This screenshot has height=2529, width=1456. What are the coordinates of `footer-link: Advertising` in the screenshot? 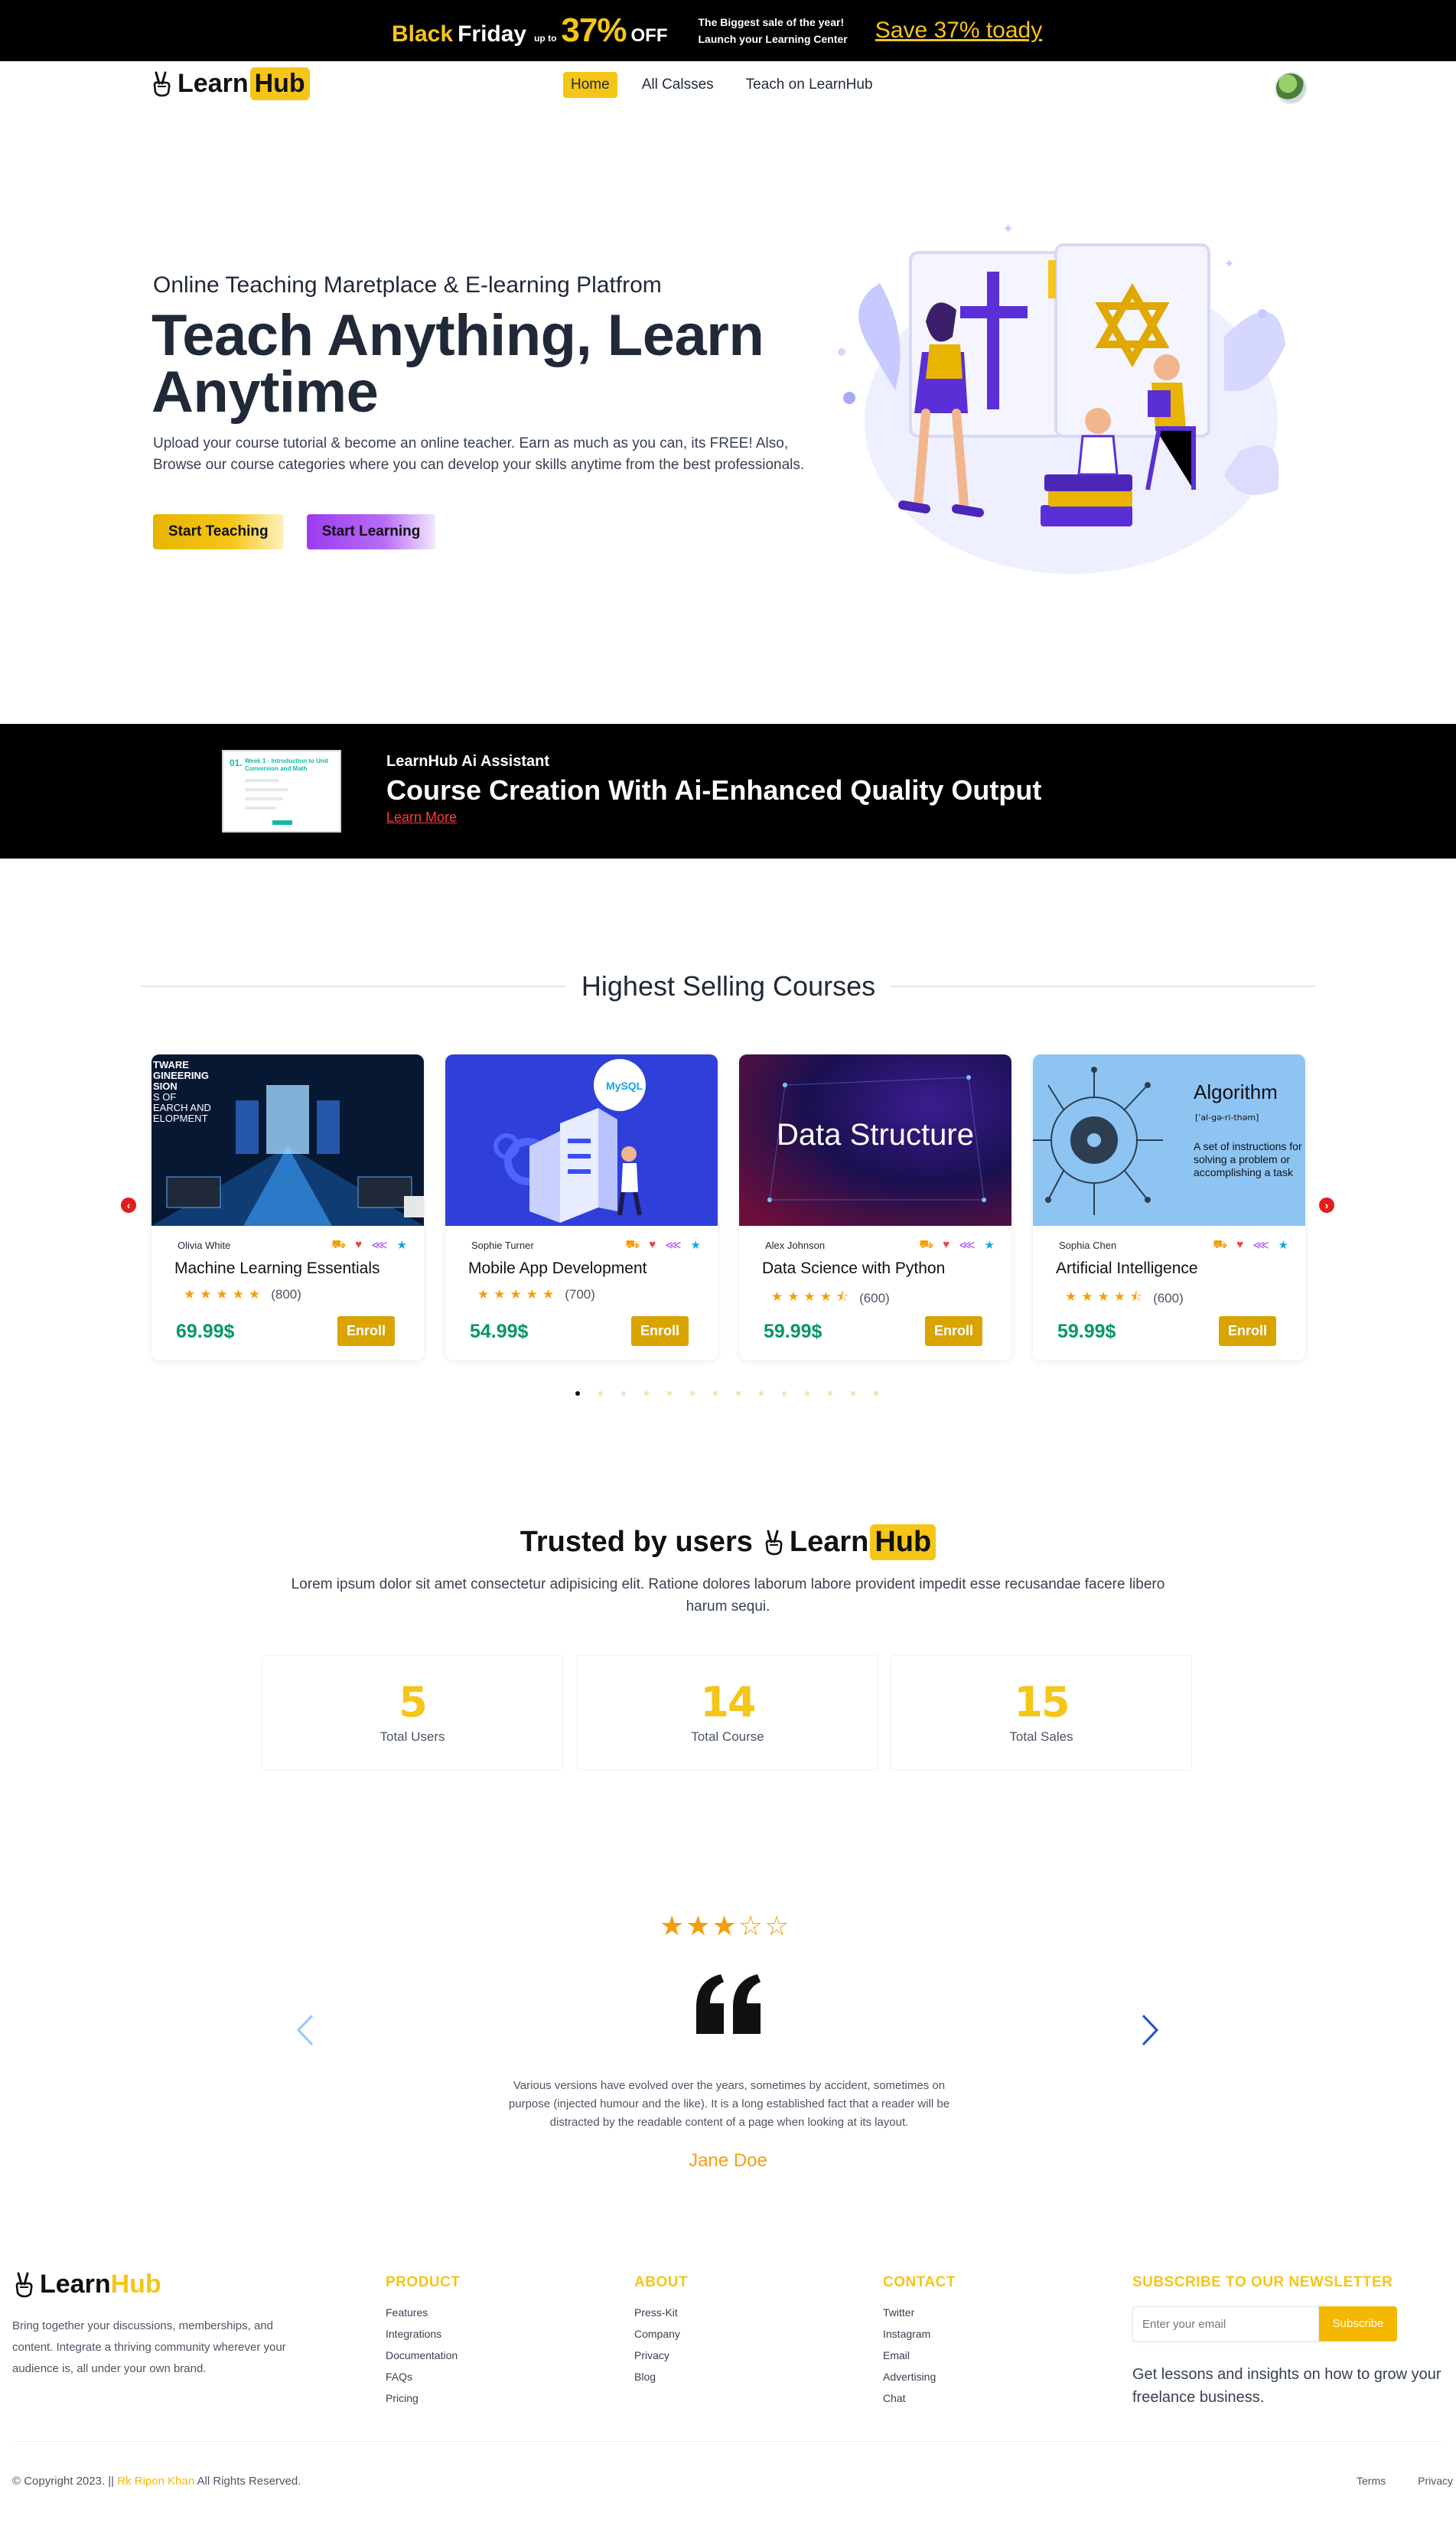 It's located at (919, 2376).